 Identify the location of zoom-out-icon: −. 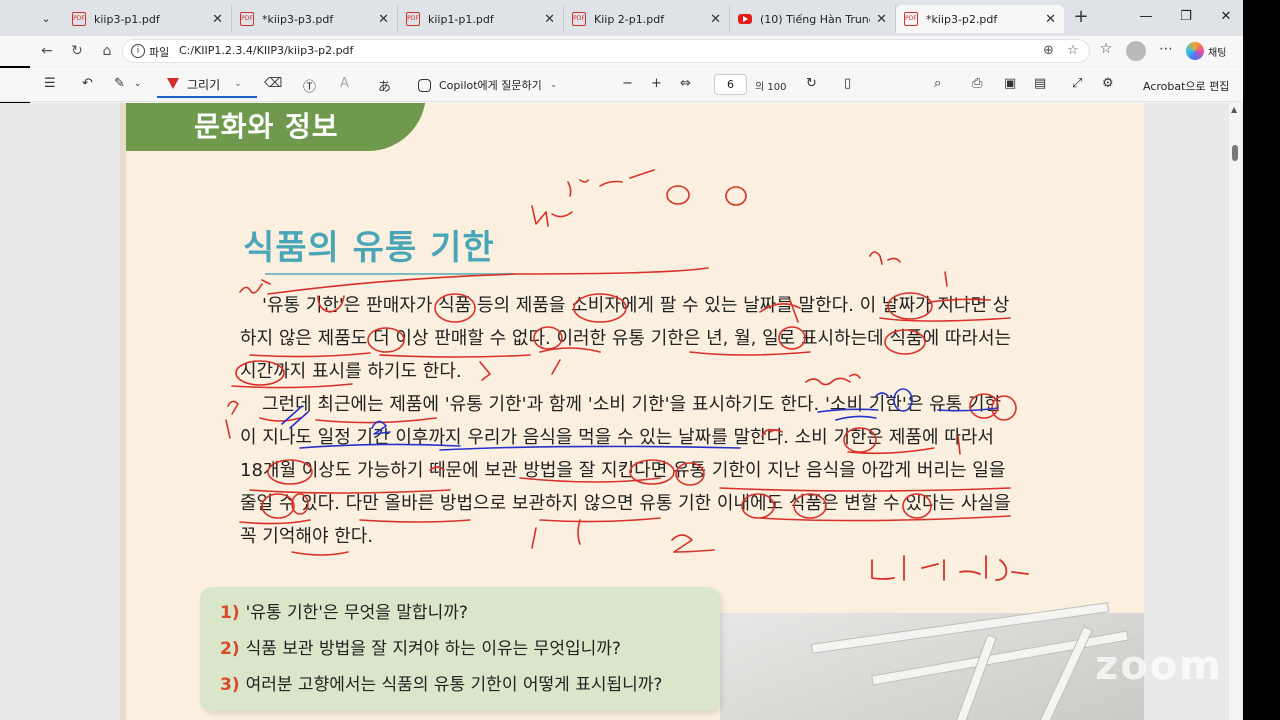
(627, 83).